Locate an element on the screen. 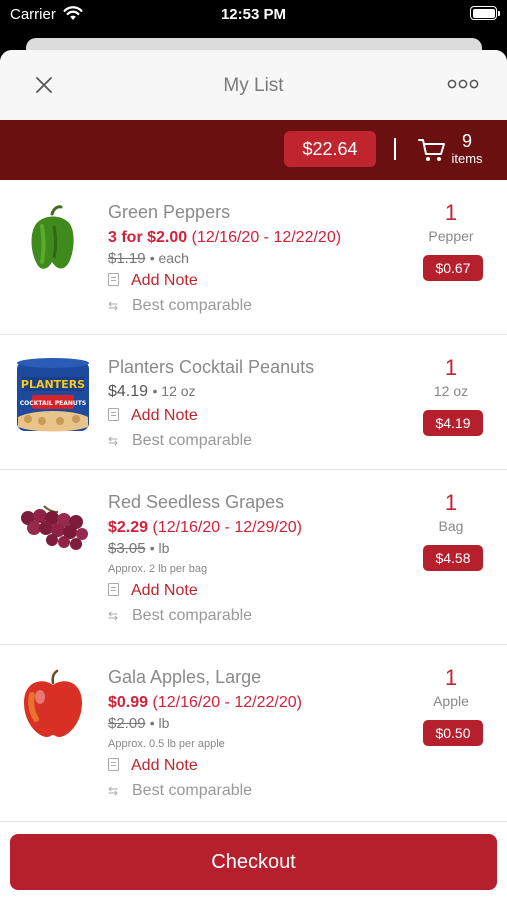  sale-price-value: $0.99 is located at coordinates (128, 702).